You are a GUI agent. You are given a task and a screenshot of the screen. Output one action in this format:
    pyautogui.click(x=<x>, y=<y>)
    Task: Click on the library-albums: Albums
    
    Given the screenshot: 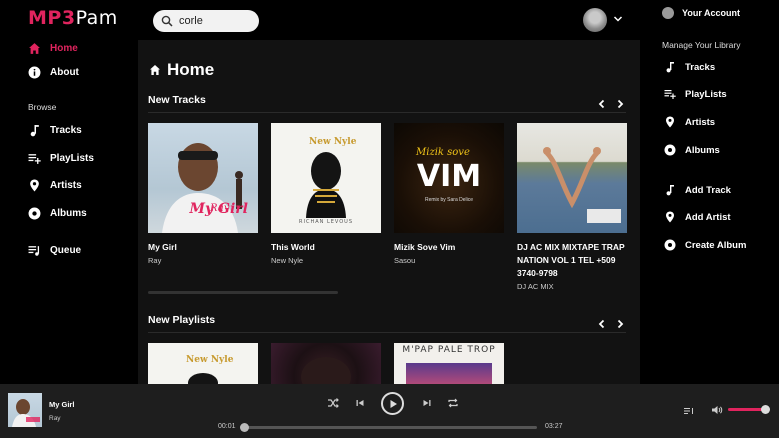 What is the action you would take?
    pyautogui.click(x=692, y=150)
    